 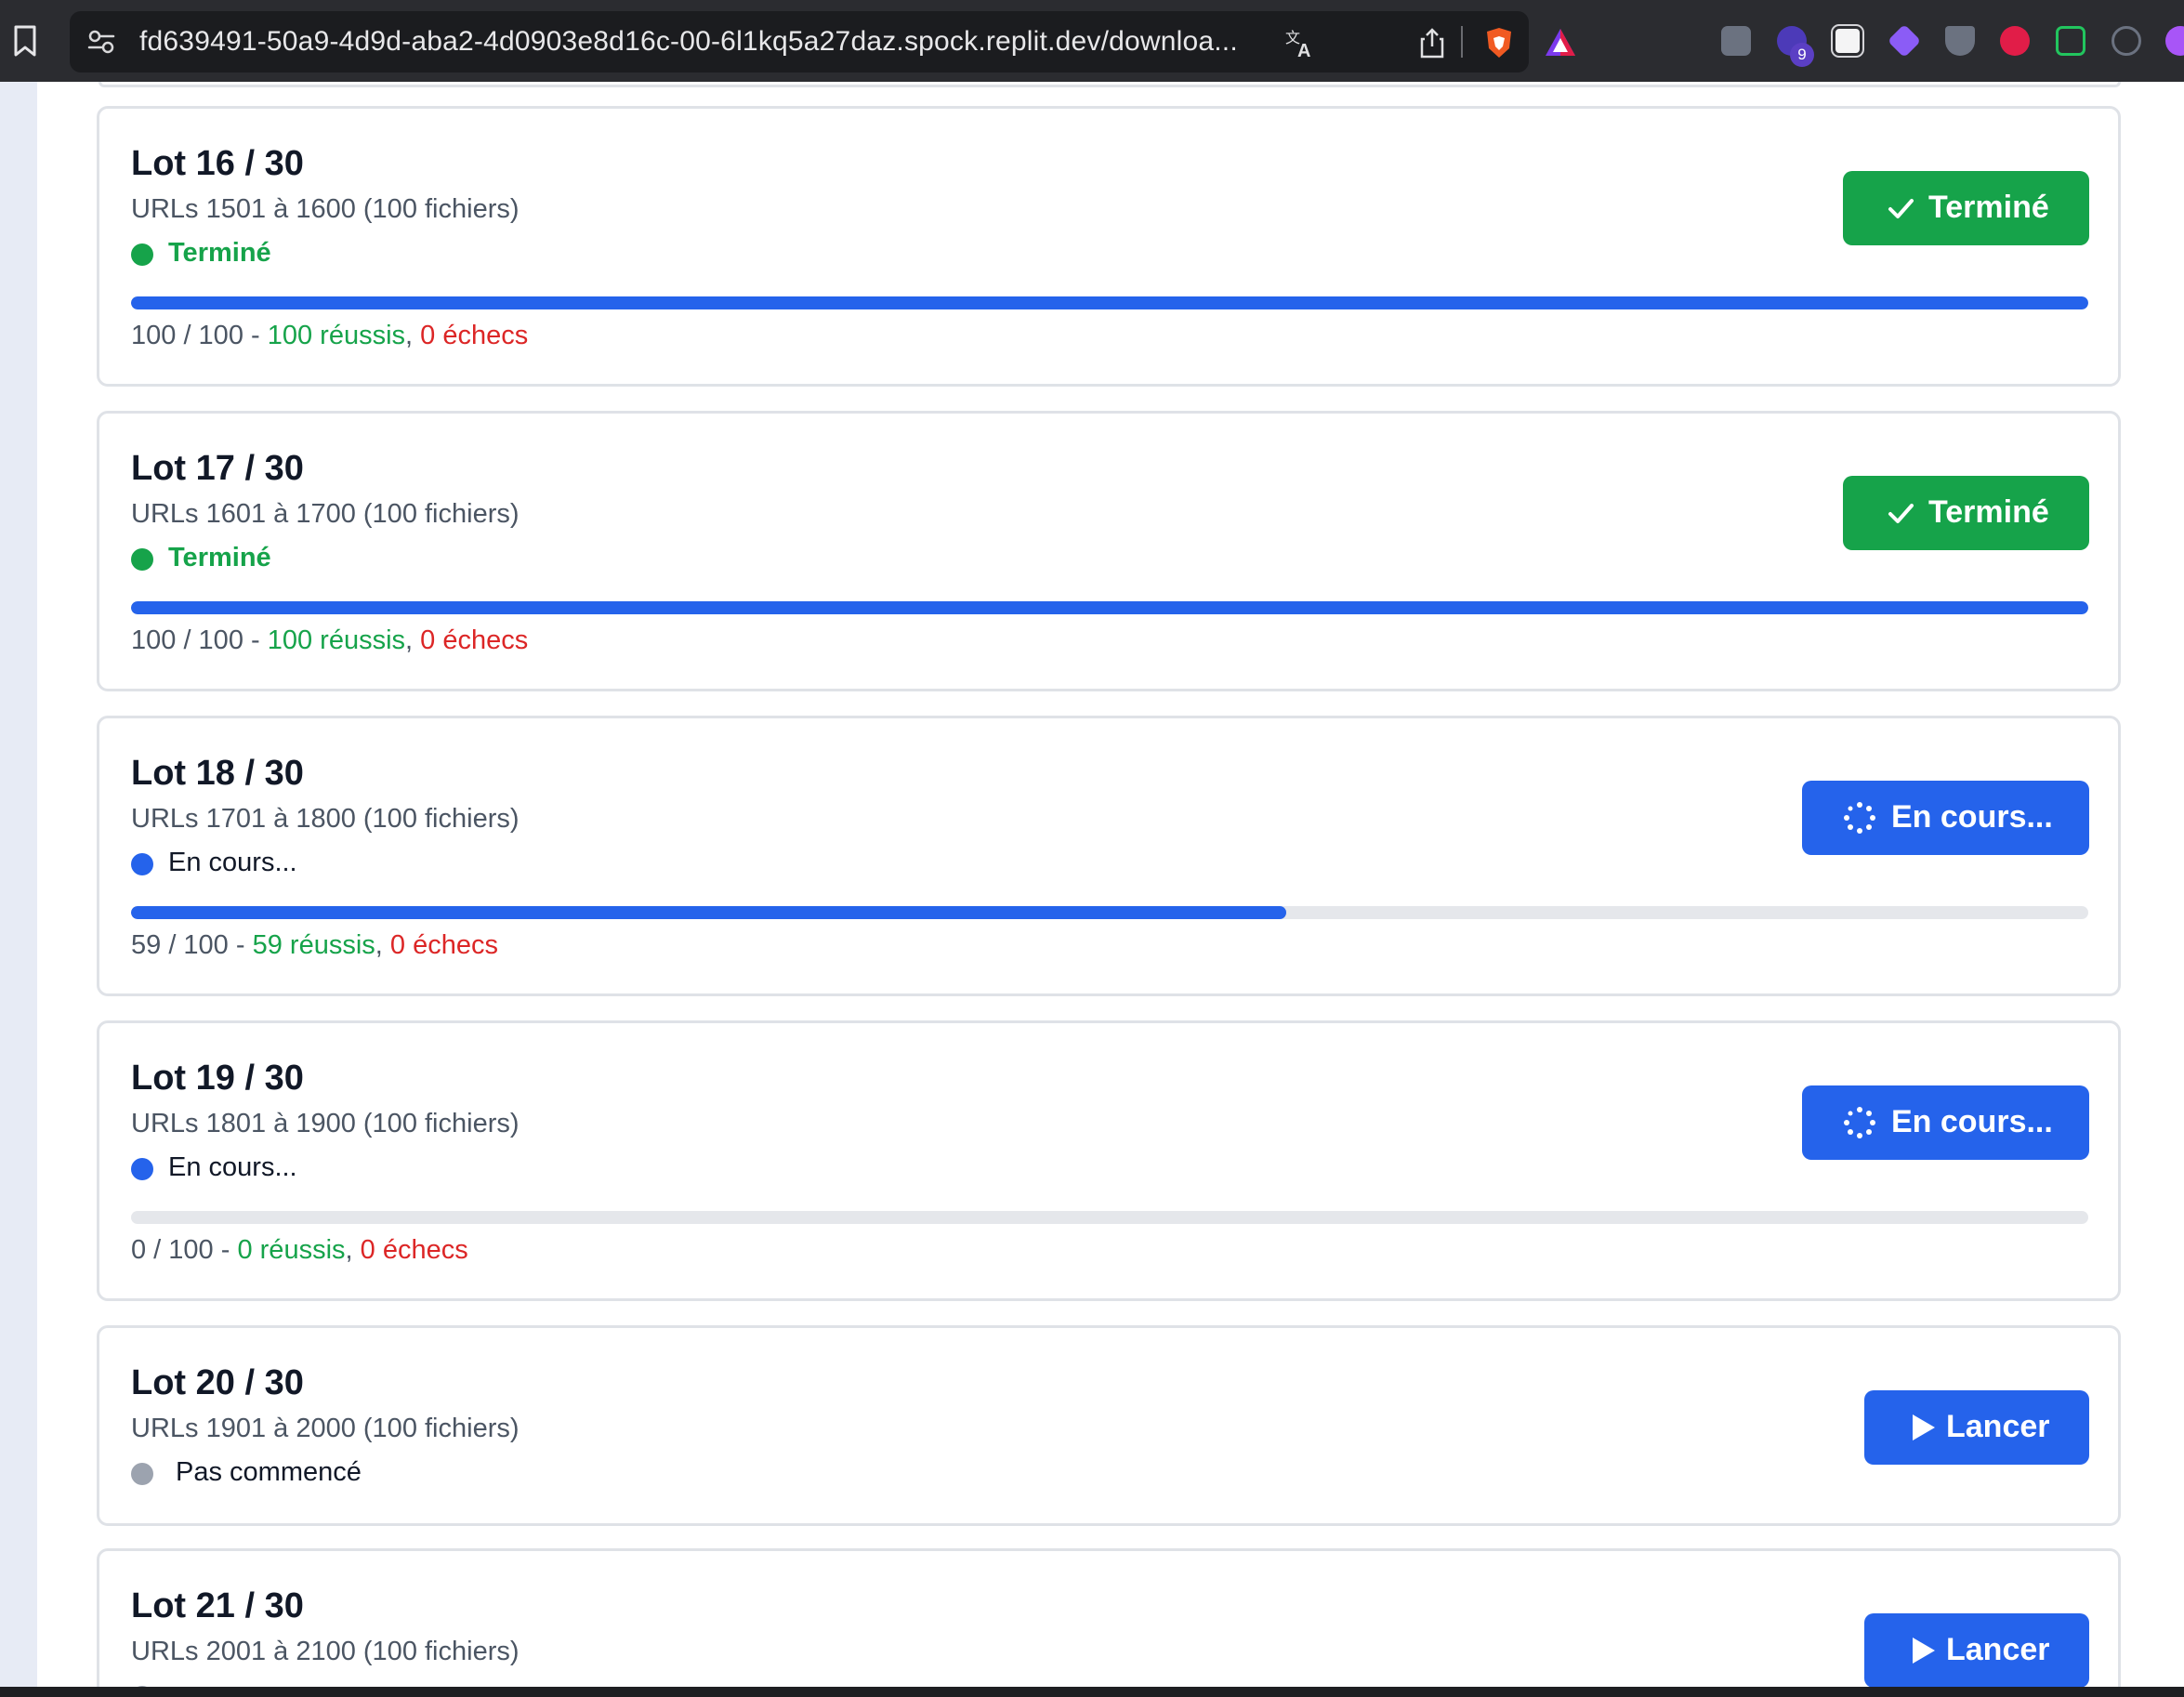 What do you see at coordinates (1462, 42) in the screenshot?
I see `url-separator` at bounding box center [1462, 42].